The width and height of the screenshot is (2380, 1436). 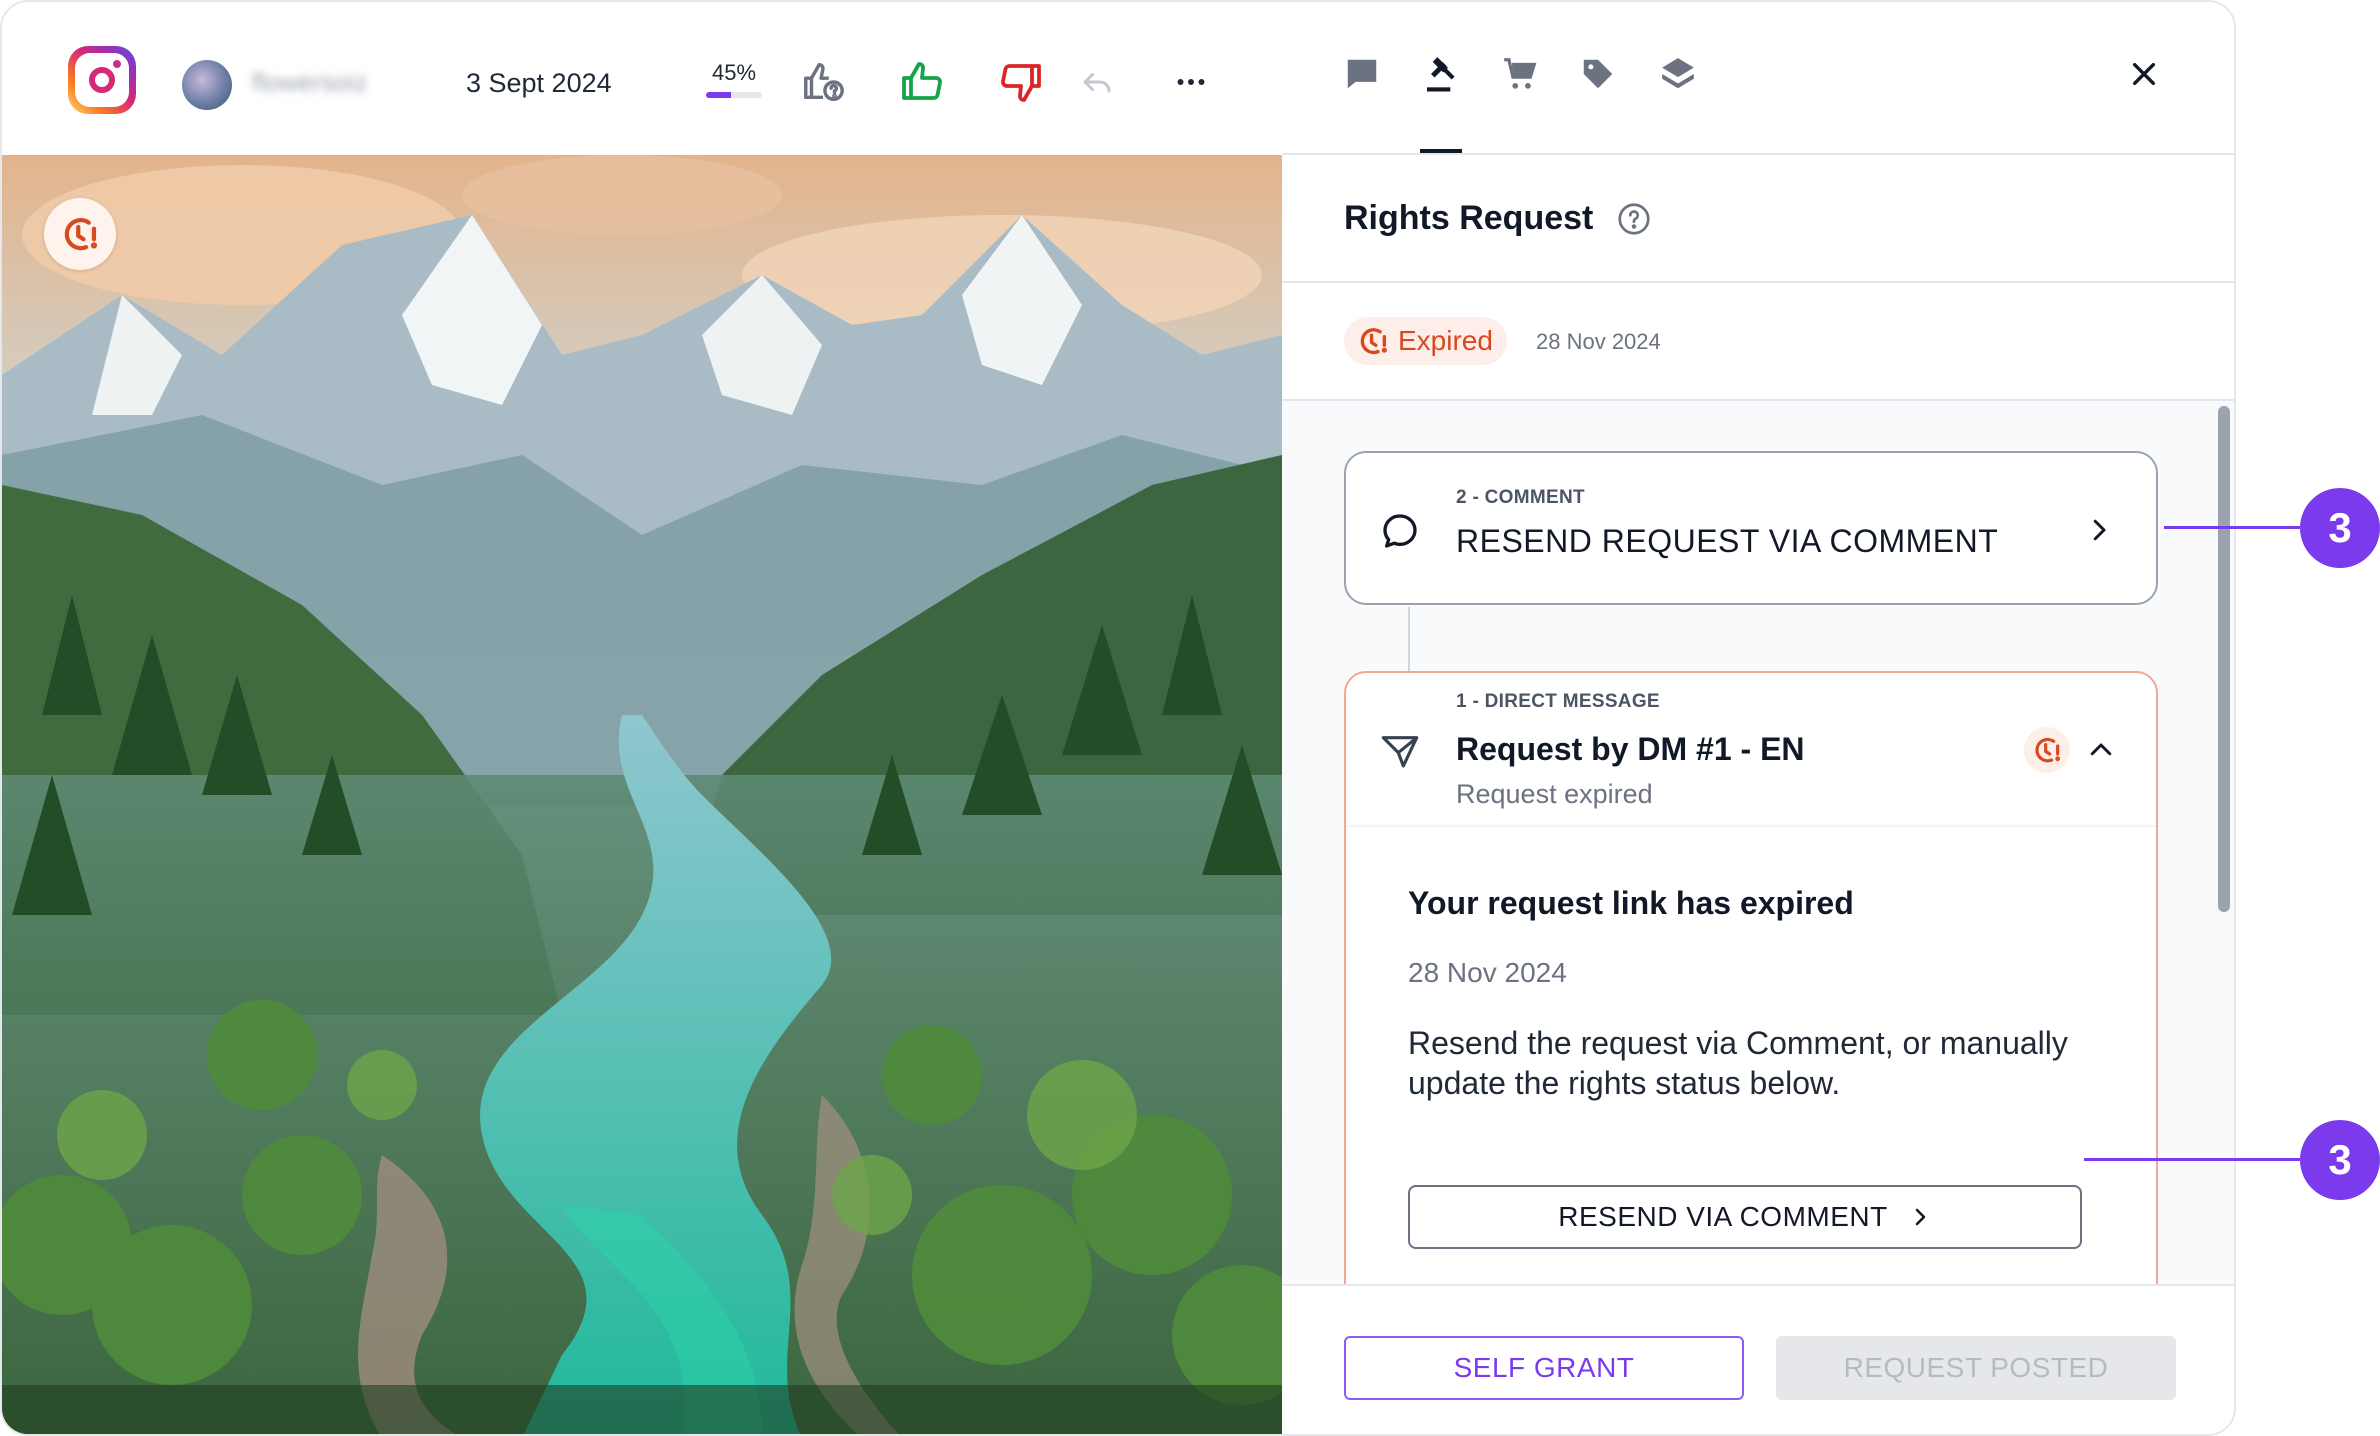 I want to click on expired-status-icon, so click(x=80, y=234).